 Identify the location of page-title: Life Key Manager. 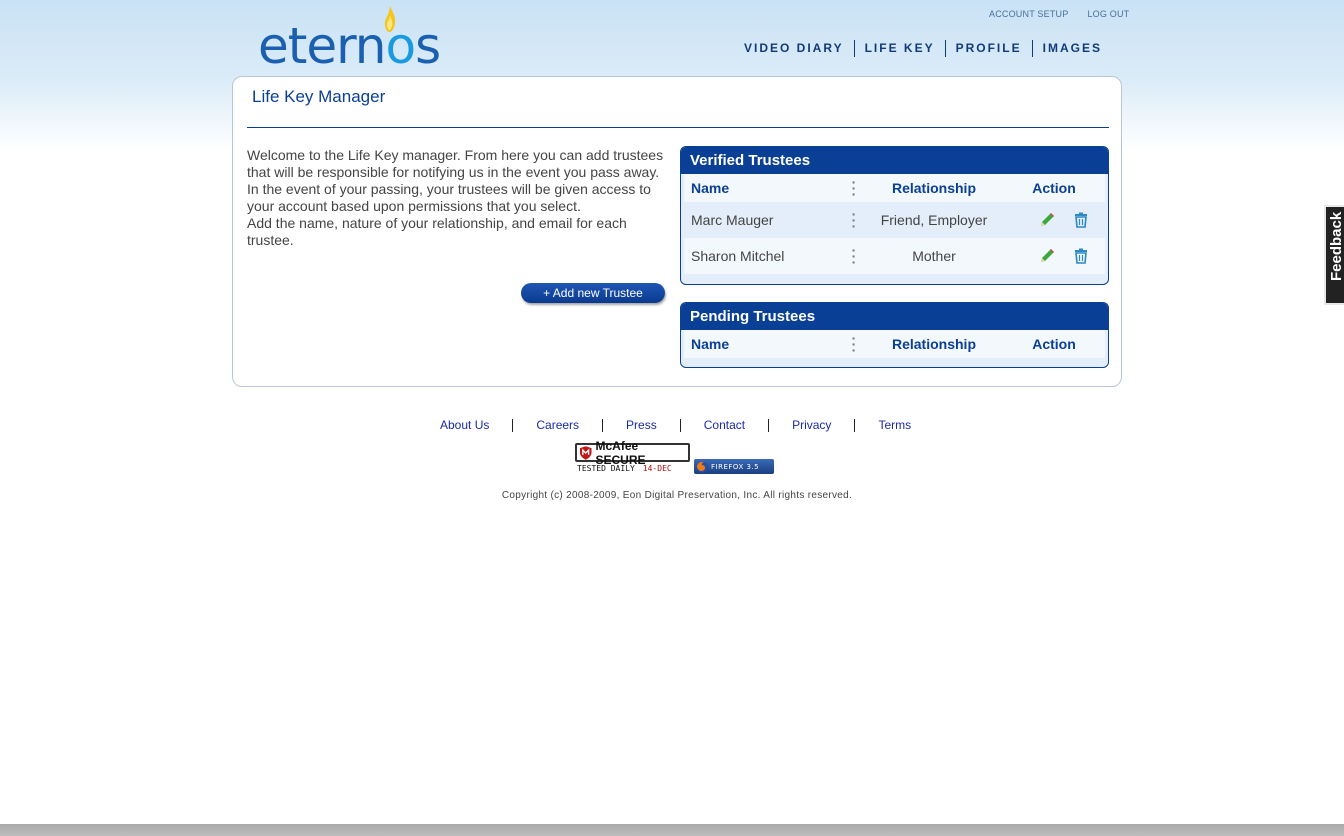
(319, 96).